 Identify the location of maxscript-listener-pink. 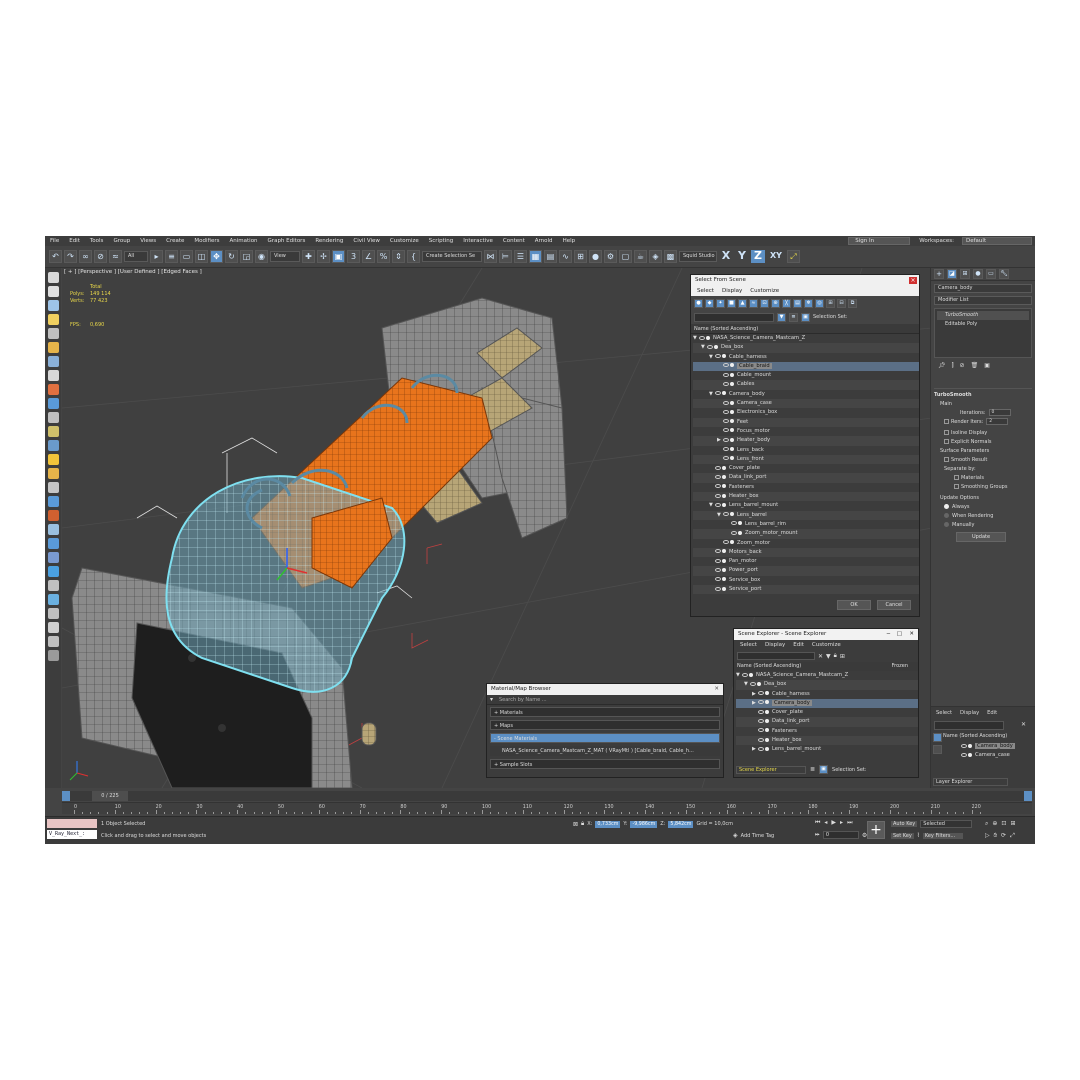
(72, 823).